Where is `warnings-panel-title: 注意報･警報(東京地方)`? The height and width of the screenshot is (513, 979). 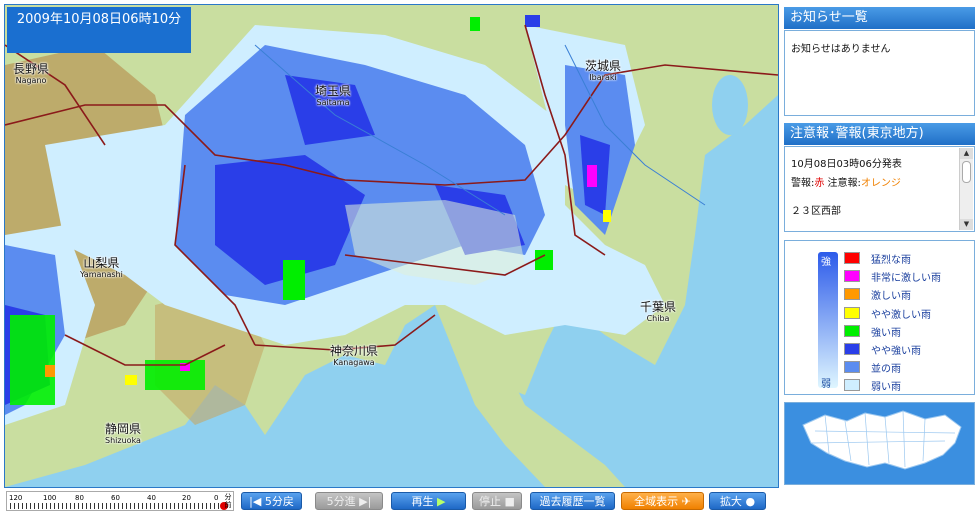
warnings-panel-title: 注意報･警報(東京地方) is located at coordinates (879, 134).